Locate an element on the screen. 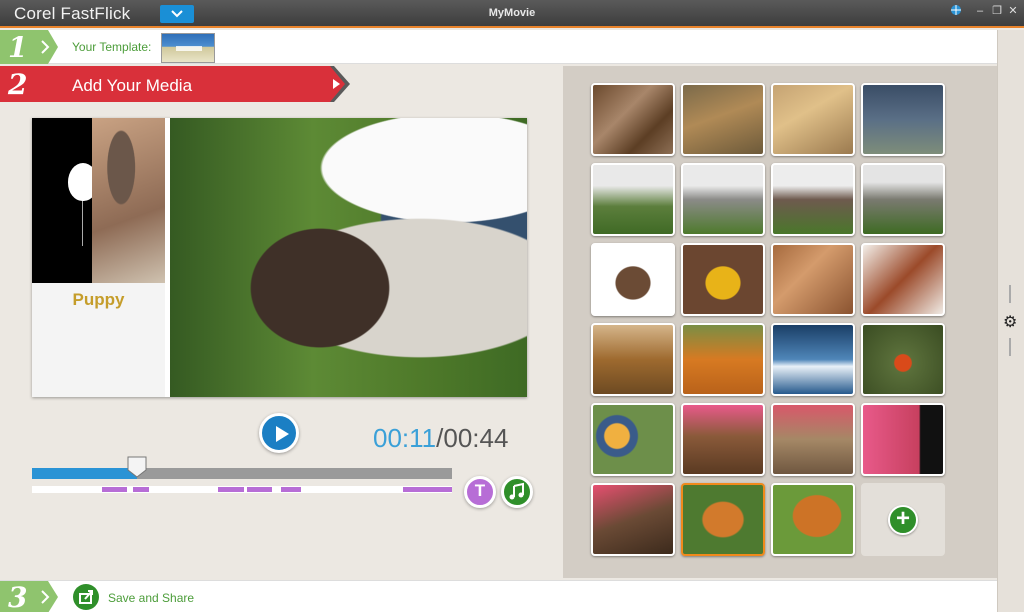  music-note-icon is located at coordinates (516, 491).